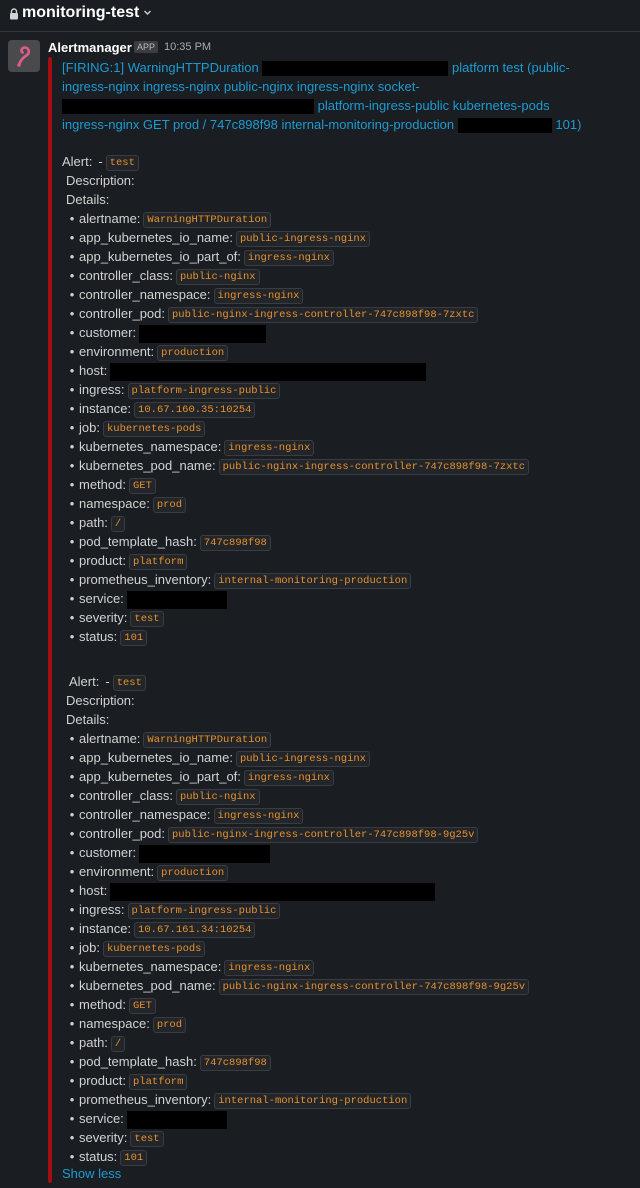 The image size is (640, 1188). Describe the element at coordinates (77, 161) in the screenshot. I see `alert-label: Alert:` at that location.